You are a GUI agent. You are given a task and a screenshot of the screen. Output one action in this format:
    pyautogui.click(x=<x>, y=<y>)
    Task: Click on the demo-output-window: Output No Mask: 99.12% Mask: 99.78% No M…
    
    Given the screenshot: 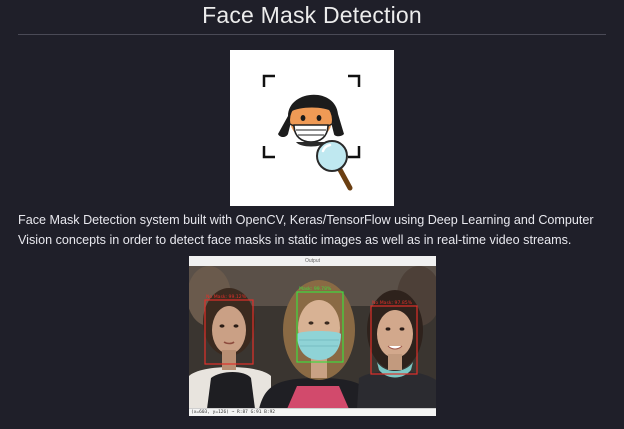 What is the action you would take?
    pyautogui.click(x=312, y=336)
    